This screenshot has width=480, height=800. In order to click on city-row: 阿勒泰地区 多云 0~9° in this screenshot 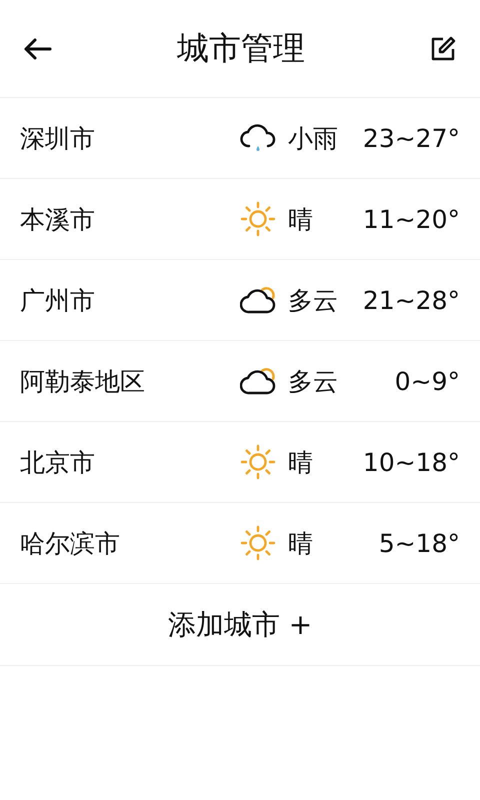, I will do `click(240, 381)`.